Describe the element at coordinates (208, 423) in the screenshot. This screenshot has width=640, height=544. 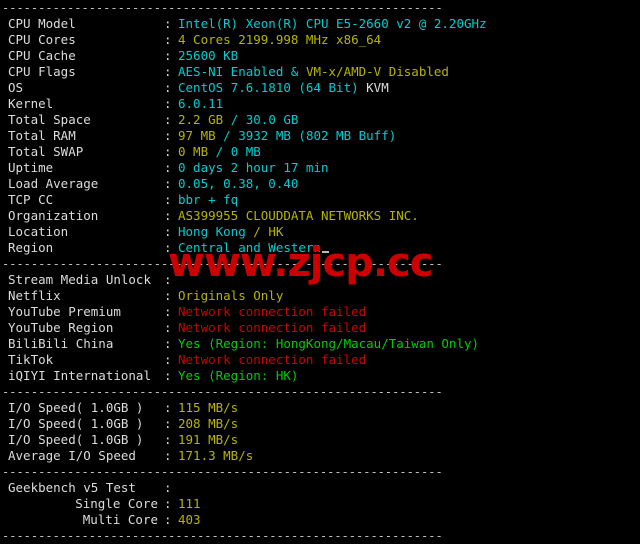
I see `row-value: 208 MB/s` at that location.